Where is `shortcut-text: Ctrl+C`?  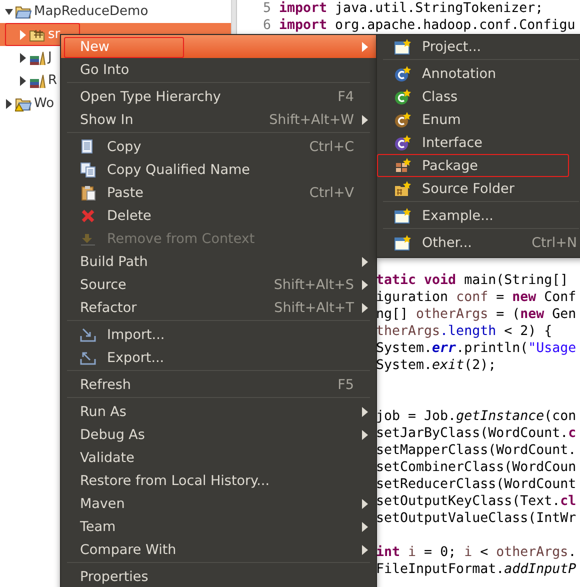
shortcut-text: Ctrl+C is located at coordinates (331, 146).